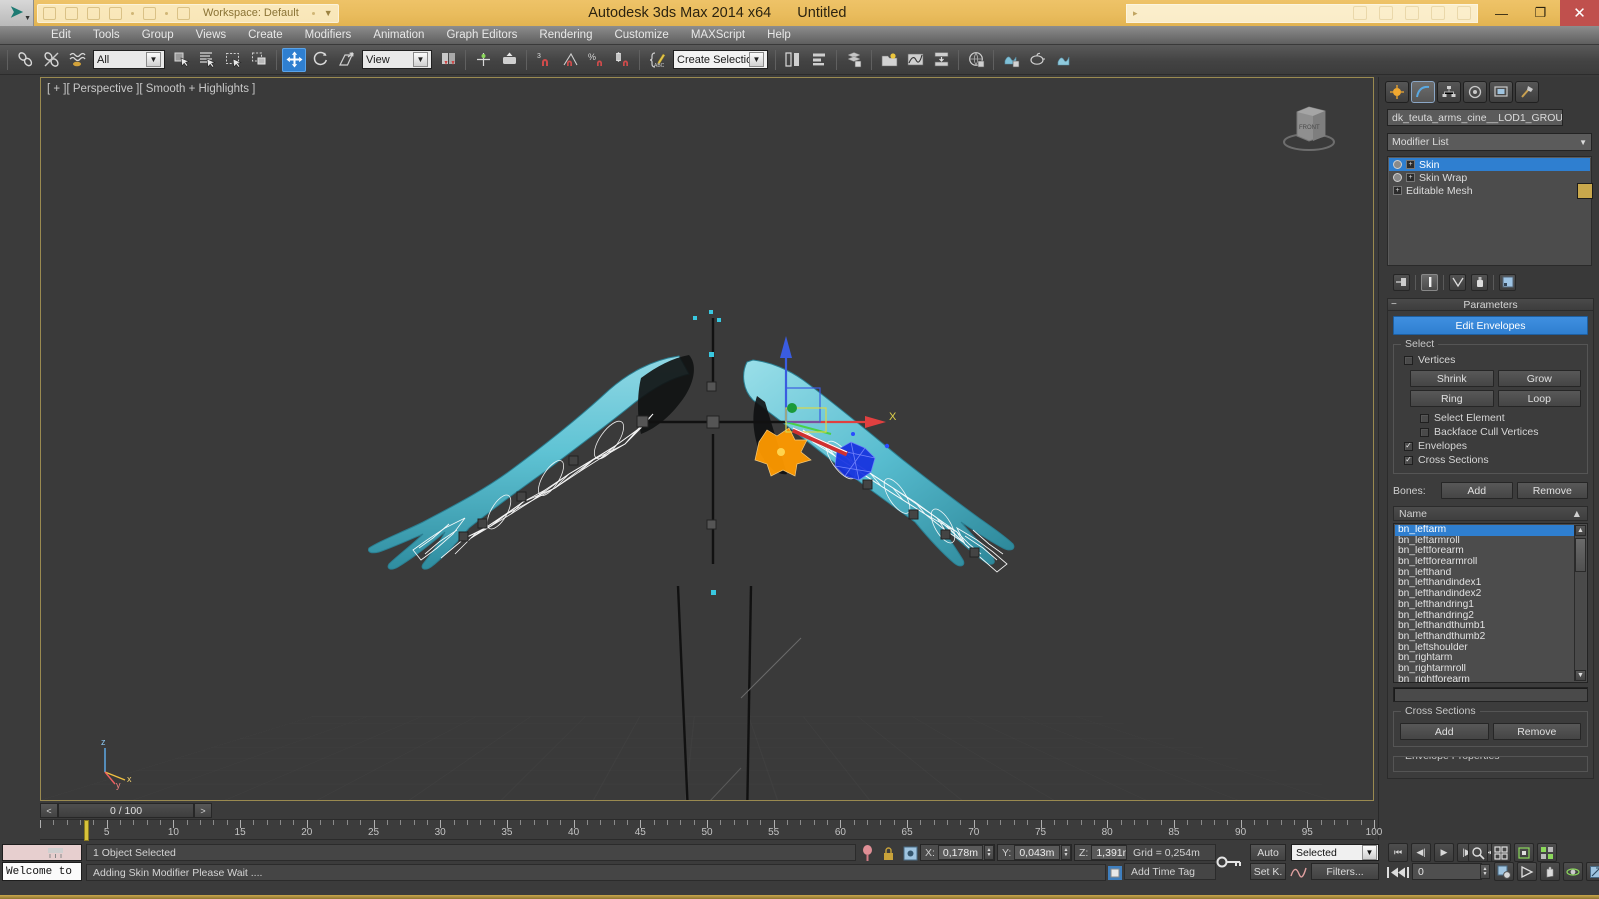  What do you see at coordinates (1580, 675) in the screenshot?
I see `scroll-down-icon: ▼` at bounding box center [1580, 675].